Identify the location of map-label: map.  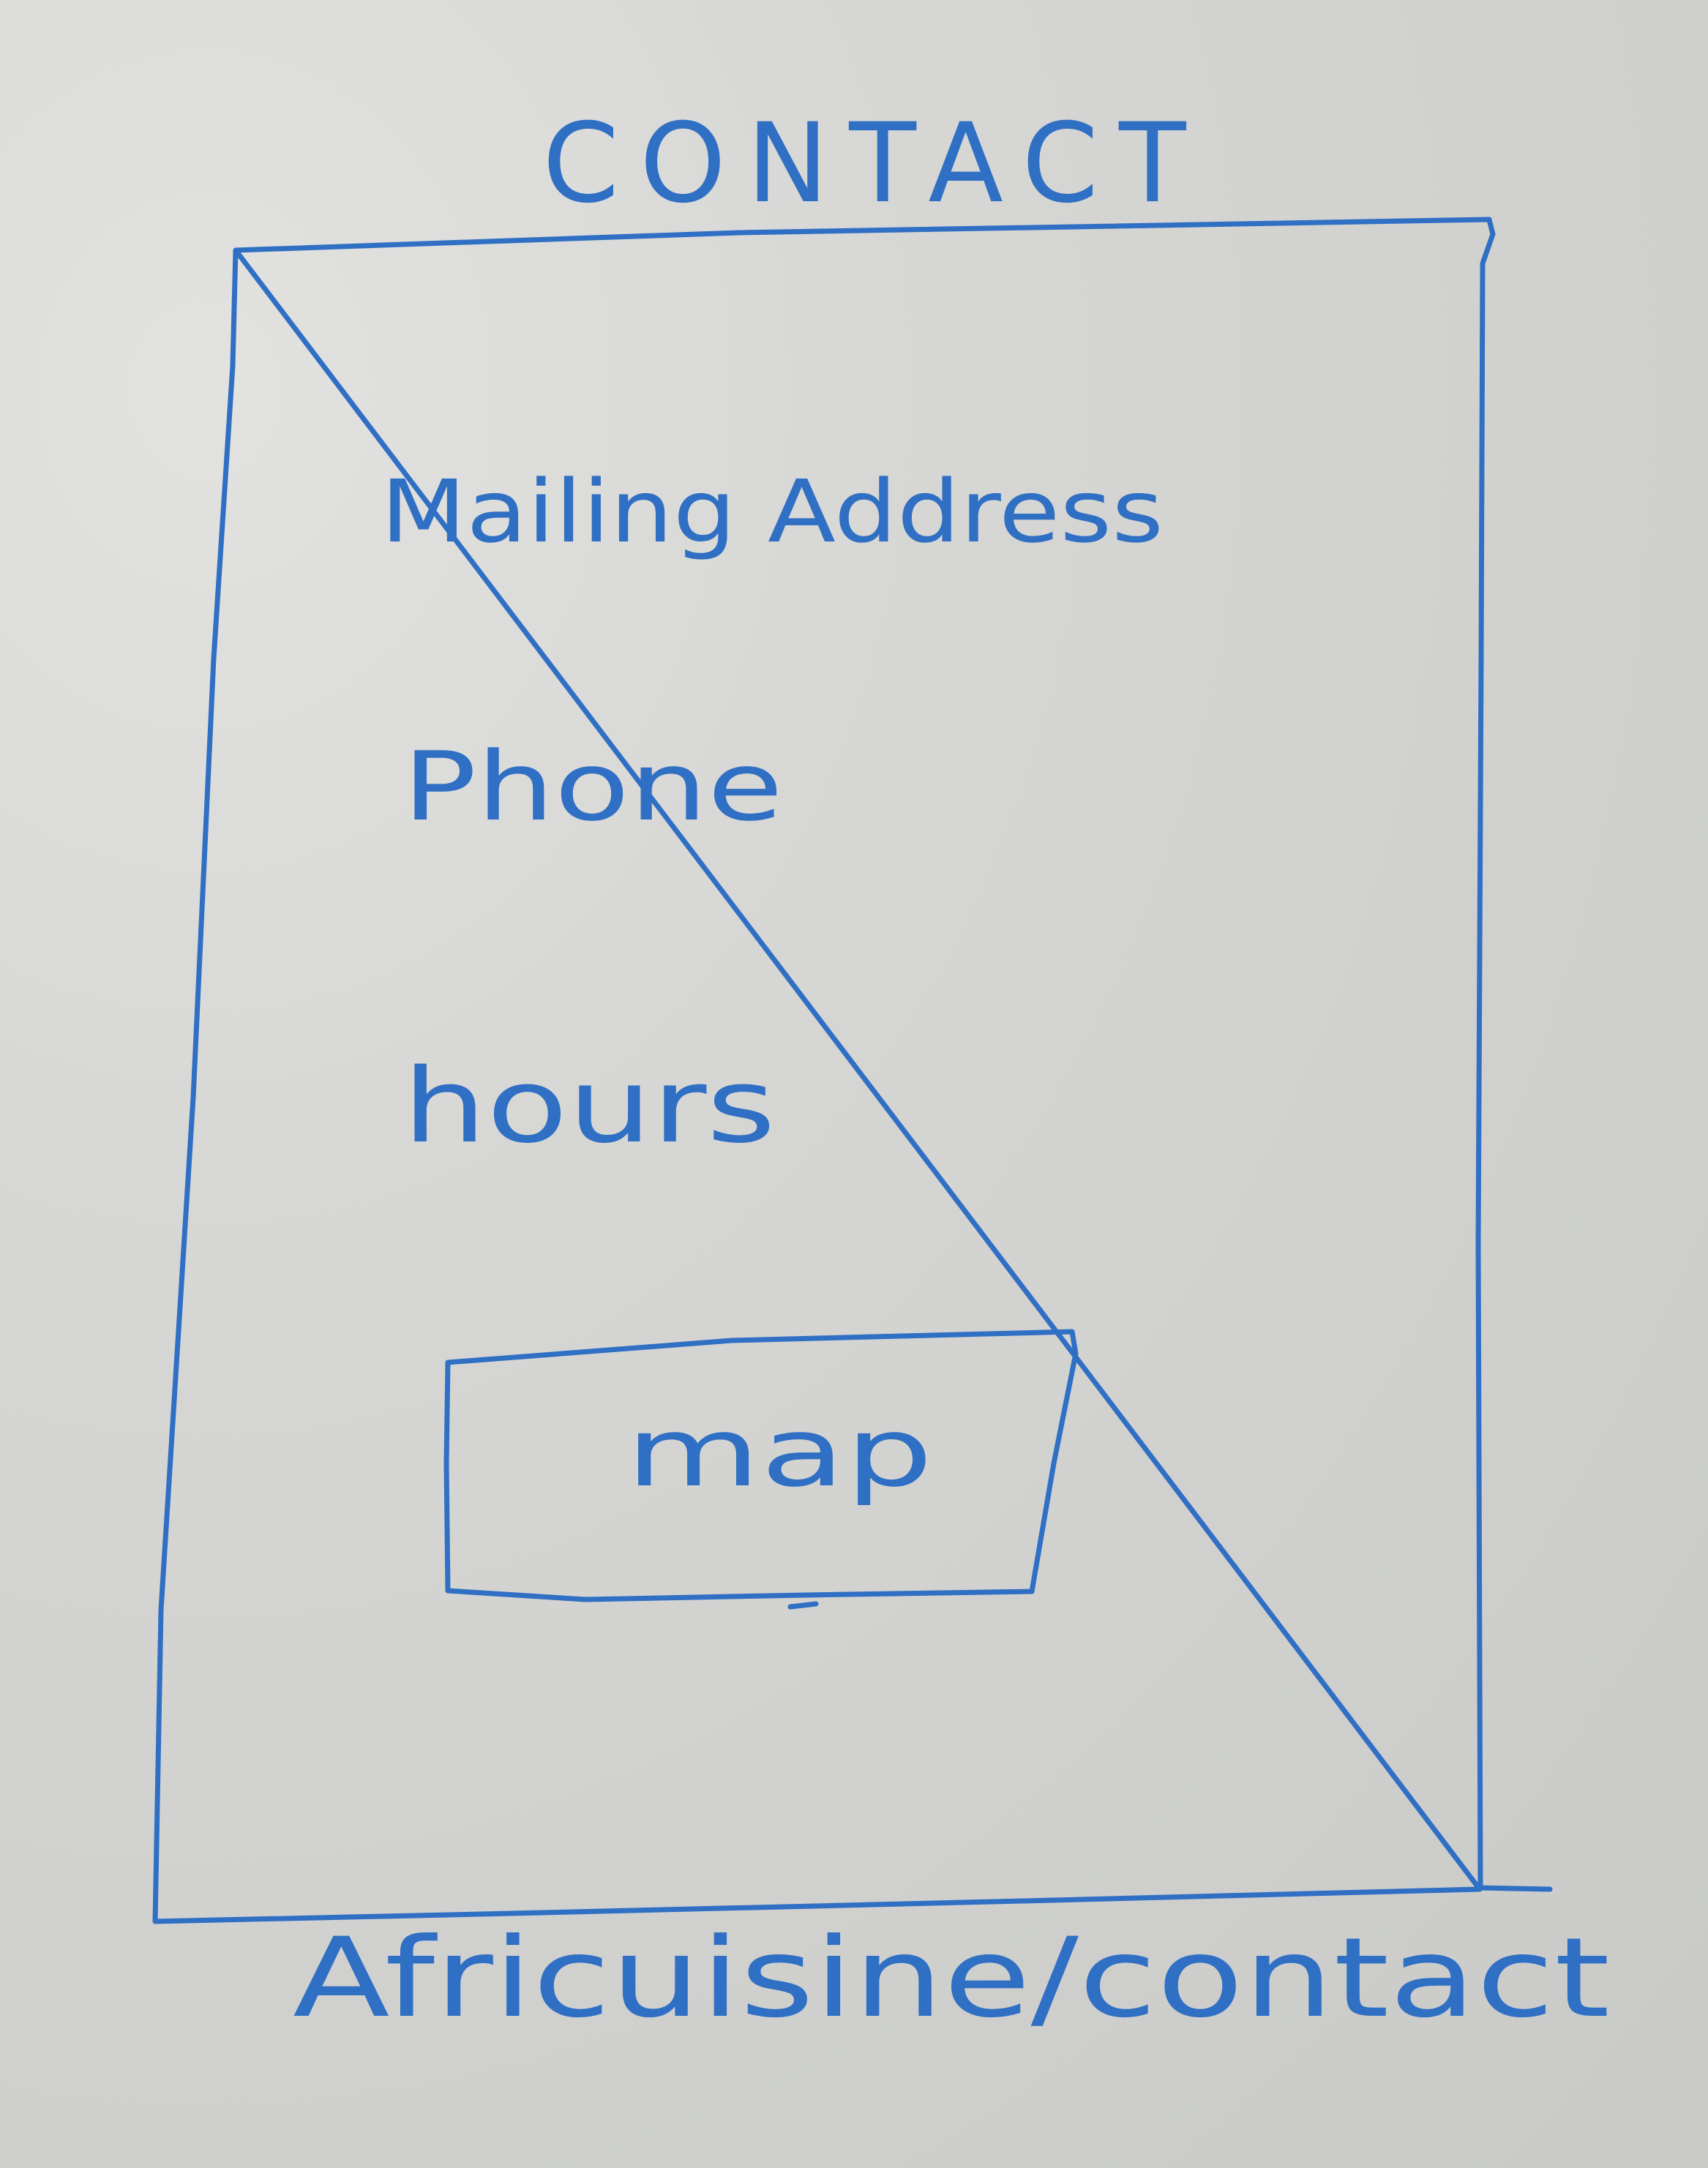
(780, 1452).